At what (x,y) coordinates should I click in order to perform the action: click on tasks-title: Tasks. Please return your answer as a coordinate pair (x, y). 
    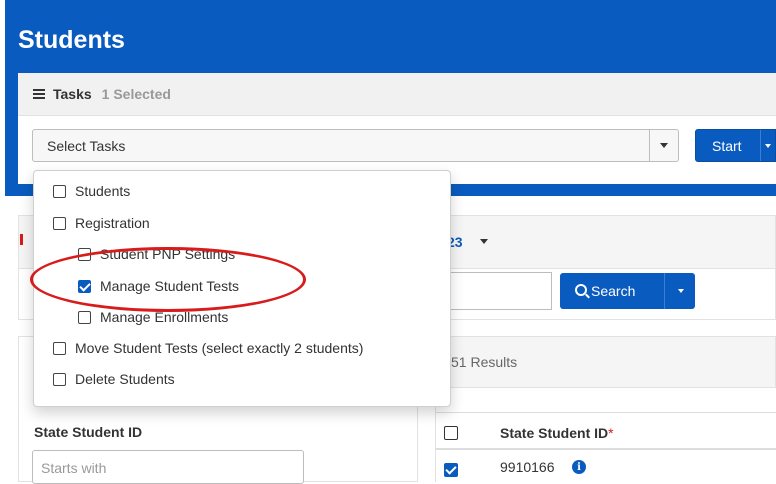
    Looking at the image, I should click on (72, 94).